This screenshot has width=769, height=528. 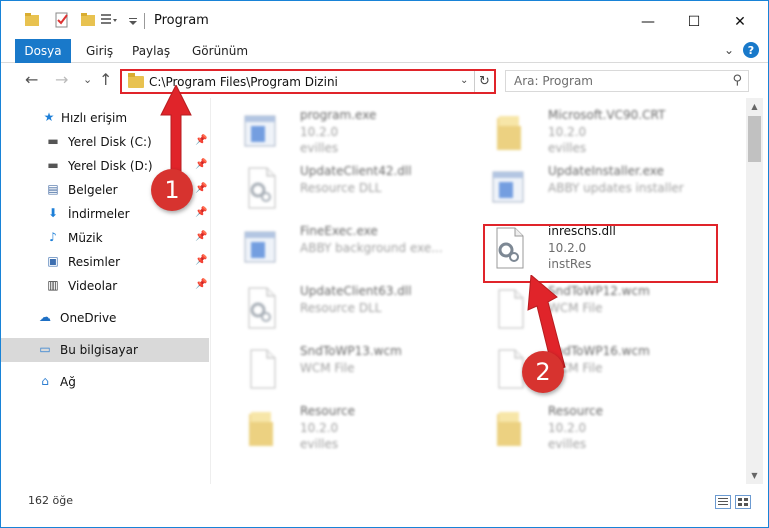 I want to click on close-button: ✕, so click(x=740, y=22).